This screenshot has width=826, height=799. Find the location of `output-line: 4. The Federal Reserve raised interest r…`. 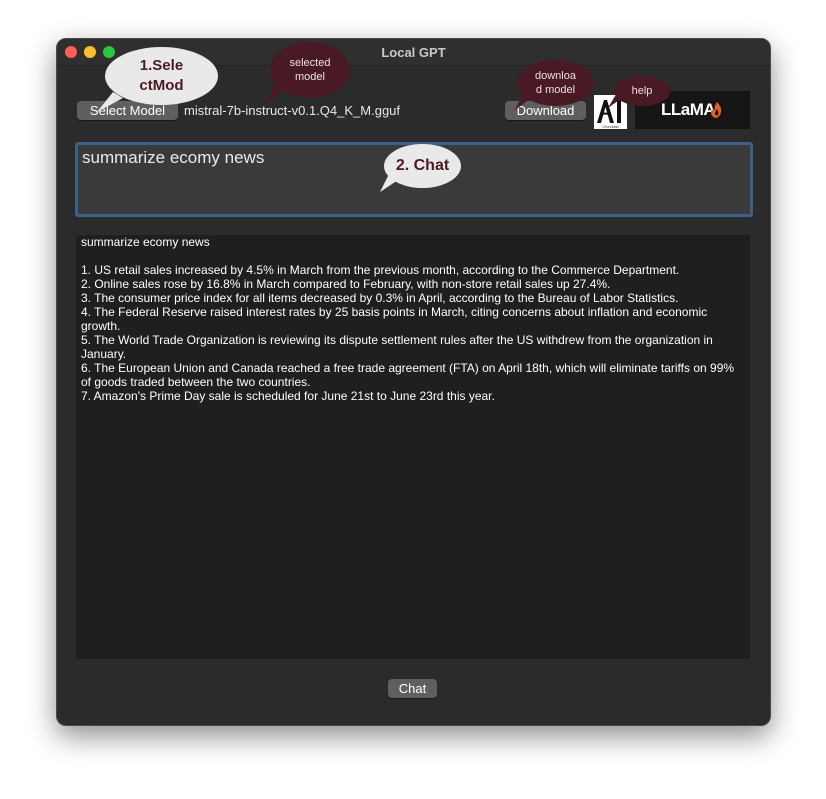

output-line: 4. The Federal Reserve raised interest r… is located at coordinates (394, 319).